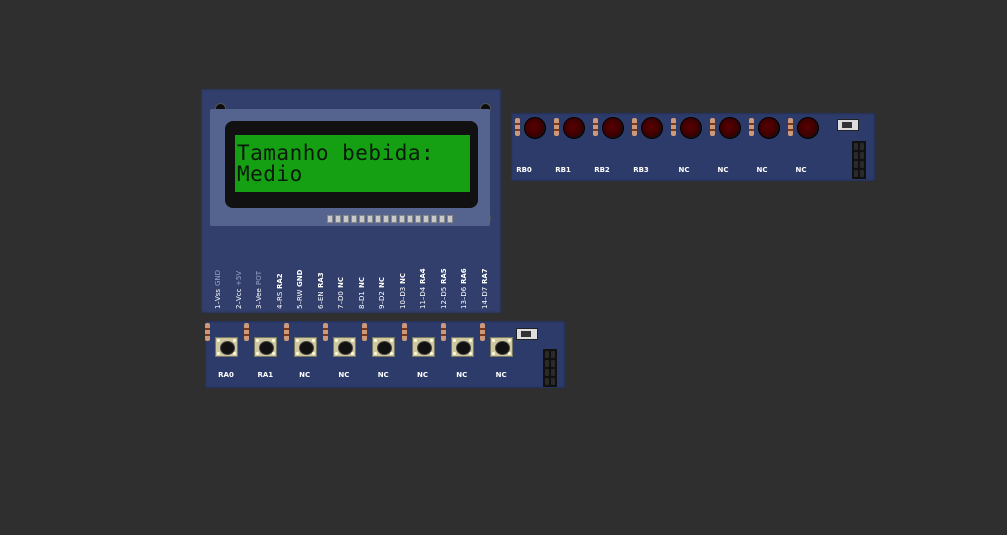 The image size is (1007, 535). What do you see at coordinates (423, 276) in the screenshot?
I see `lcd-pin-signal: RA4` at bounding box center [423, 276].